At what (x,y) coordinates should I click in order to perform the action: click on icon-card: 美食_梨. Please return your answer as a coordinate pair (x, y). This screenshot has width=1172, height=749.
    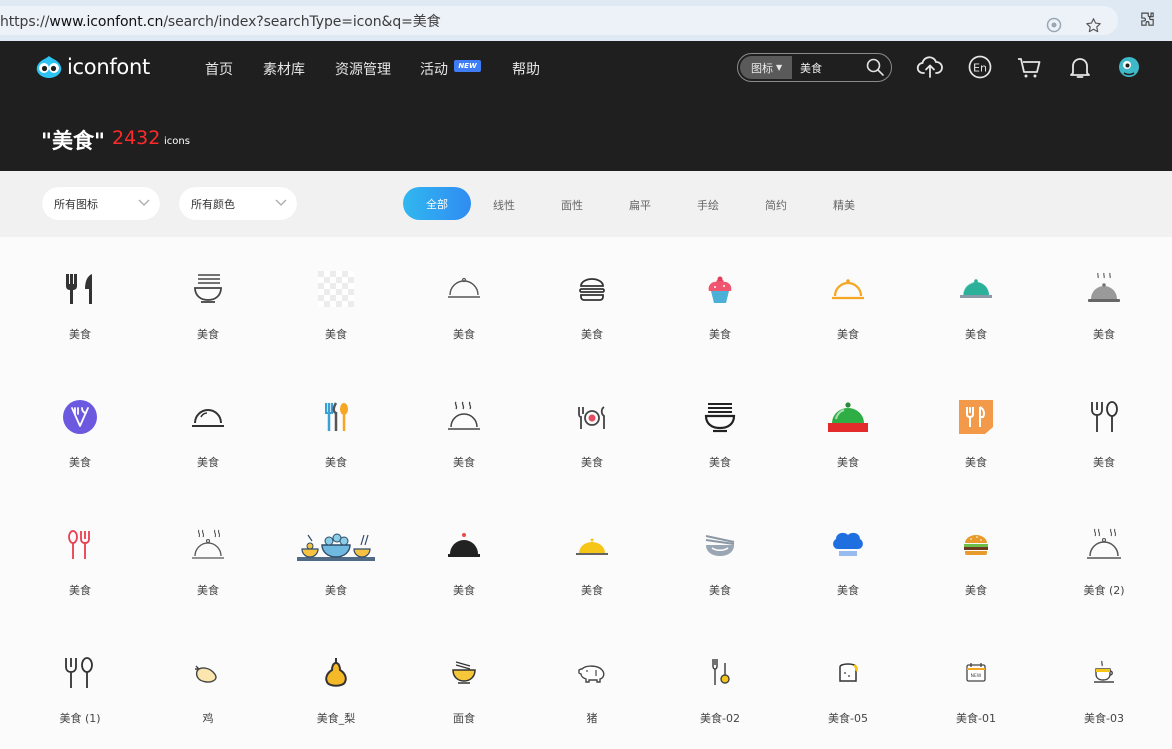
    Looking at the image, I should click on (336, 685).